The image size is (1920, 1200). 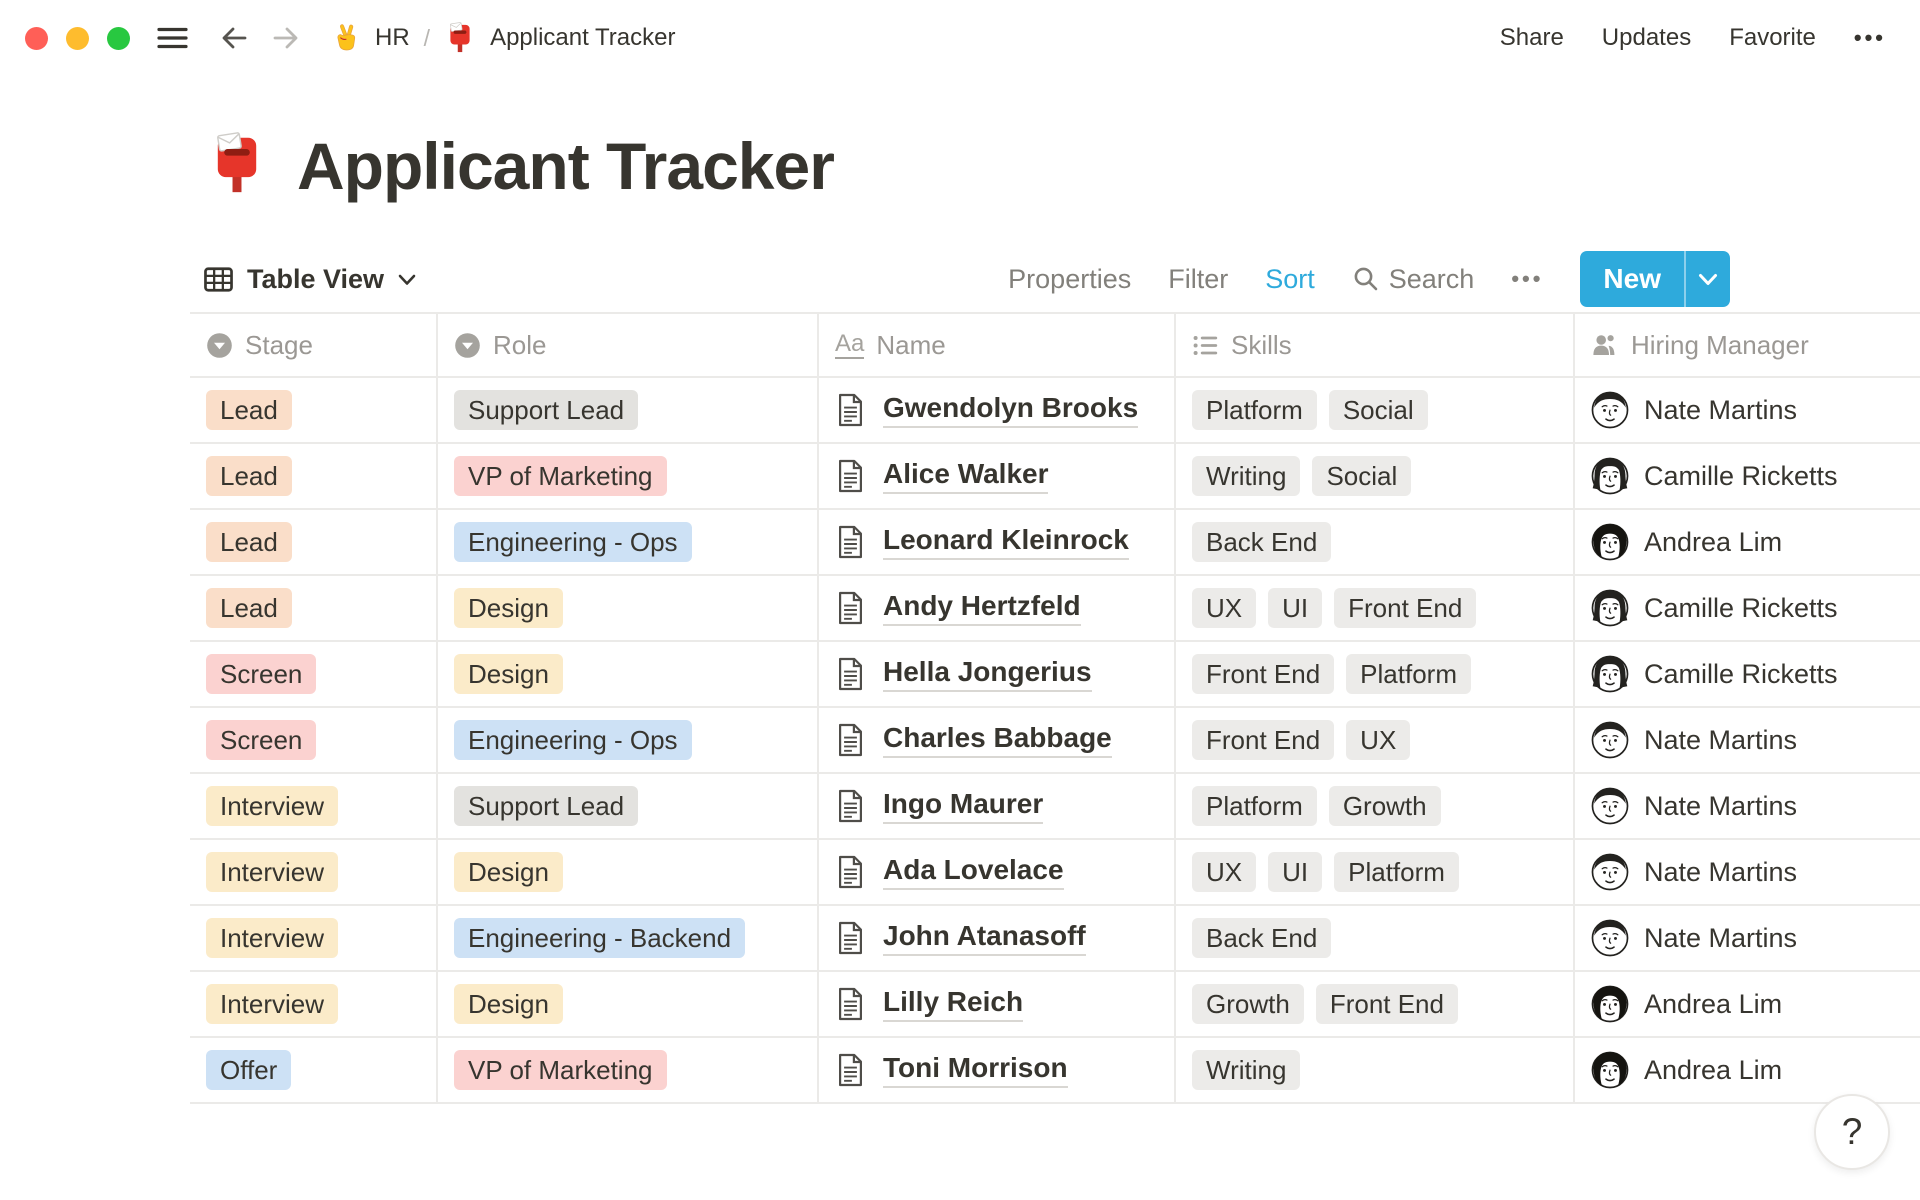 I want to click on name-cell: Charles Babbage, so click(x=997, y=740).